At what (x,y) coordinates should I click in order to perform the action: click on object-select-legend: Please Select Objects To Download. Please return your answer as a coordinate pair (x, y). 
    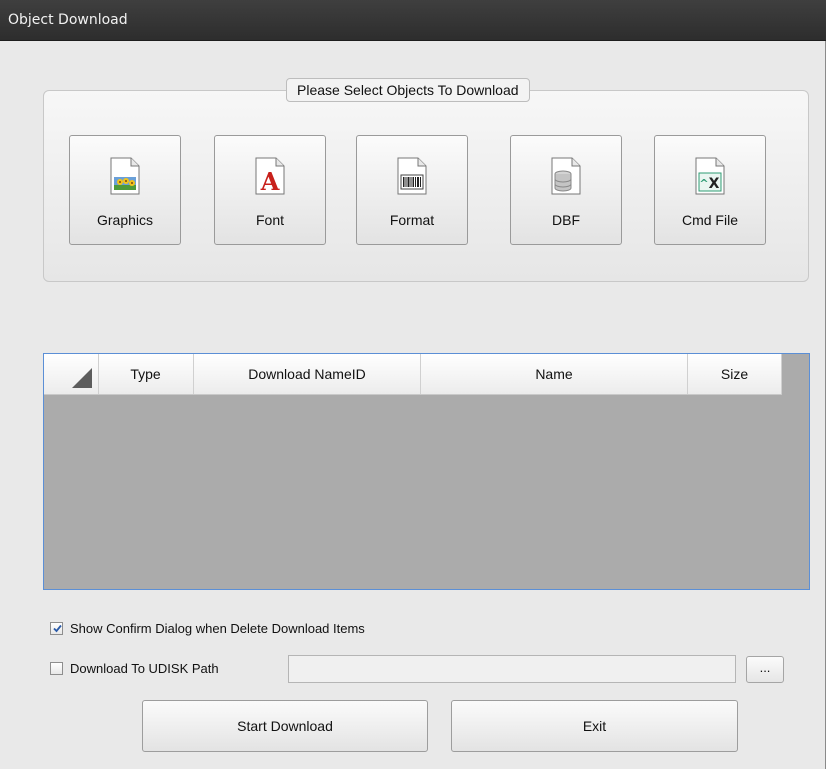
    Looking at the image, I should click on (408, 90).